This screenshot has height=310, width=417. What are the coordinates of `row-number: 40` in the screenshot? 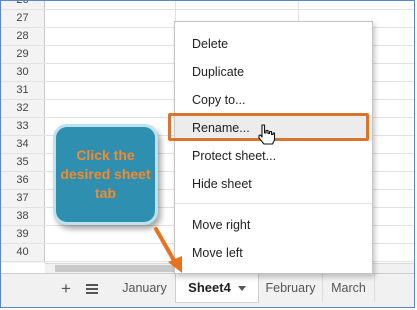 It's located at (23, 252).